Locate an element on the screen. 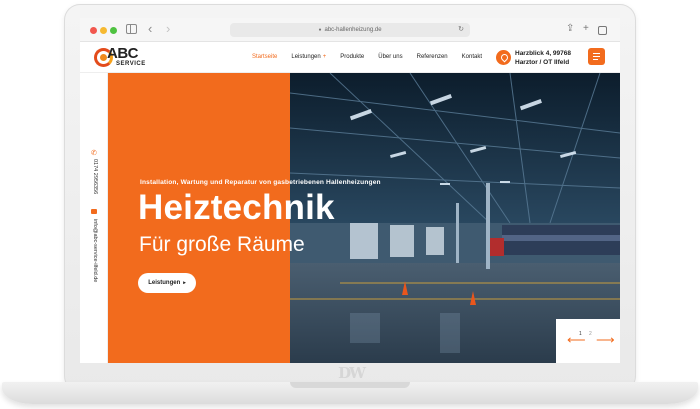 Image resolution: width=700 pixels, height=409 pixels. dropdown-plus-icon: + is located at coordinates (324, 57).